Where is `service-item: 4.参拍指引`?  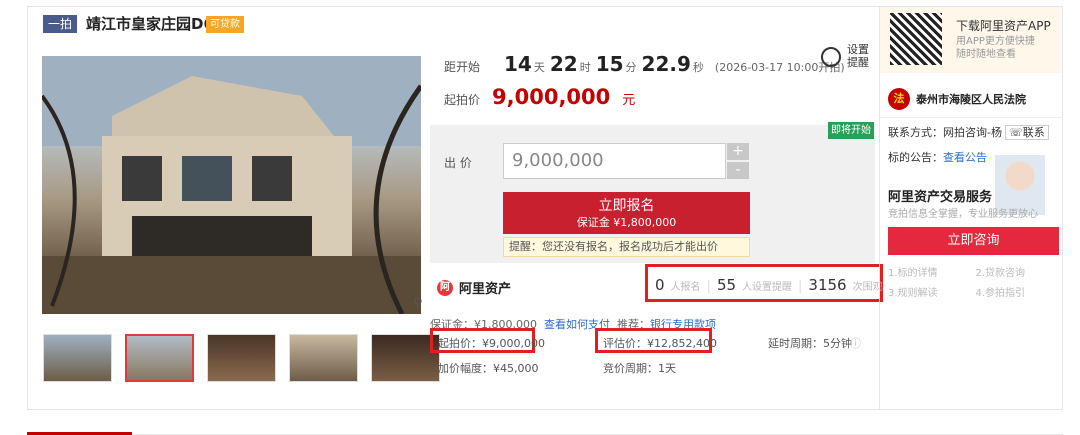
service-item: 4.参拍指引 is located at coordinates (1020, 291).